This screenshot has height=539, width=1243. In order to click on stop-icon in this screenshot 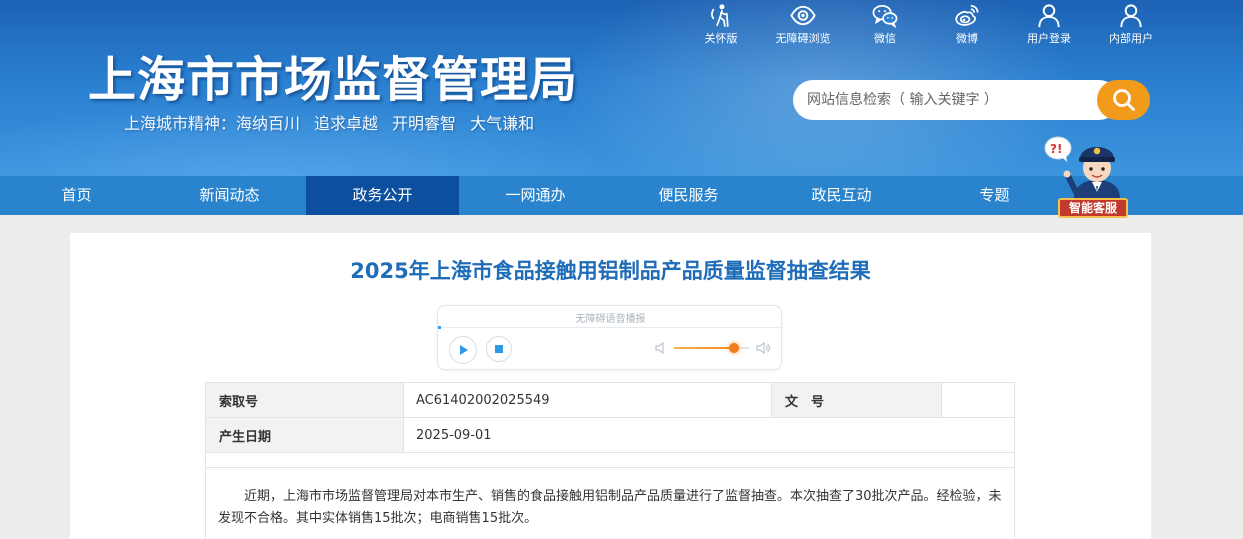, I will do `click(499, 349)`.